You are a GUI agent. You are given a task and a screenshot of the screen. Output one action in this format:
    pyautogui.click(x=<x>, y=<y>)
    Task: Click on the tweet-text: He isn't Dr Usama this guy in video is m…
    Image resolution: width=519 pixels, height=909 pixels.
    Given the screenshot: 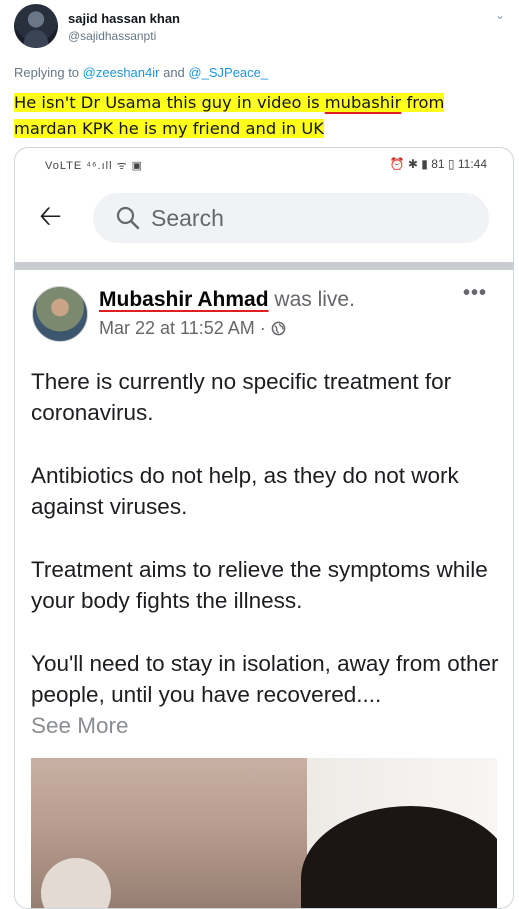 What is the action you would take?
    pyautogui.click(x=259, y=116)
    